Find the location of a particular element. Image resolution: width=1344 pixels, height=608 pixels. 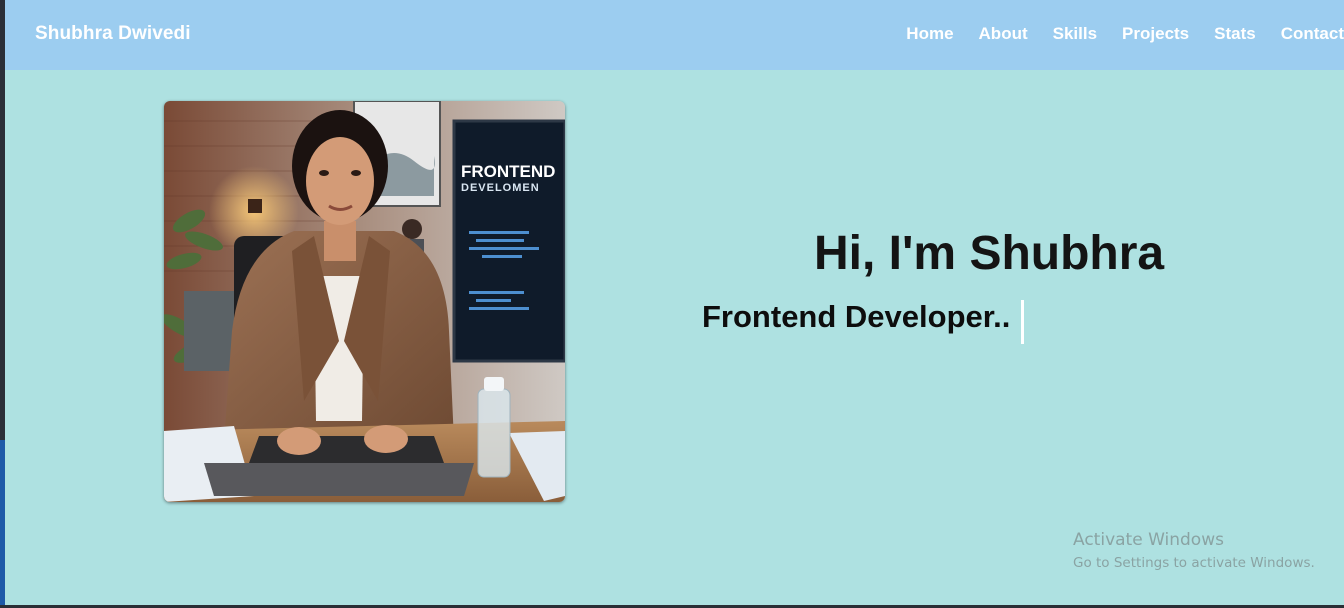

monitor-text-1: FRONTEND is located at coordinates (508, 171).